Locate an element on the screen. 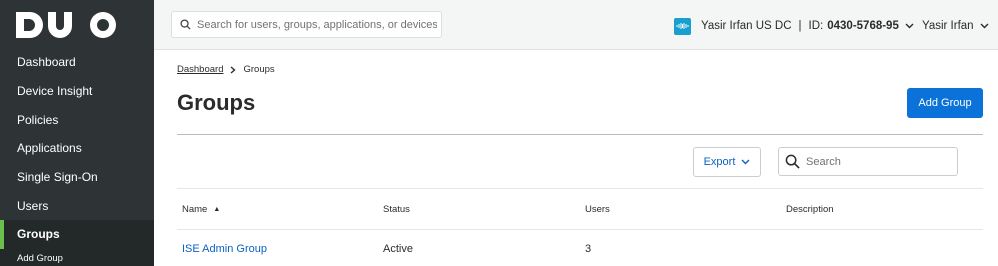 This screenshot has height=266, width=998. duo-logo is located at coordinates (66, 25).